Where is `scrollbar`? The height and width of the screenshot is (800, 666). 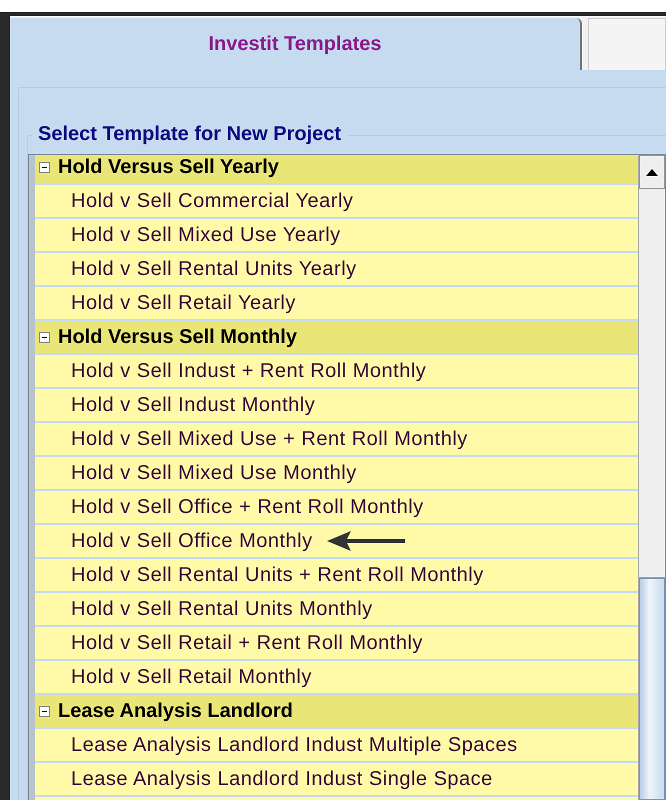
scrollbar is located at coordinates (651, 477).